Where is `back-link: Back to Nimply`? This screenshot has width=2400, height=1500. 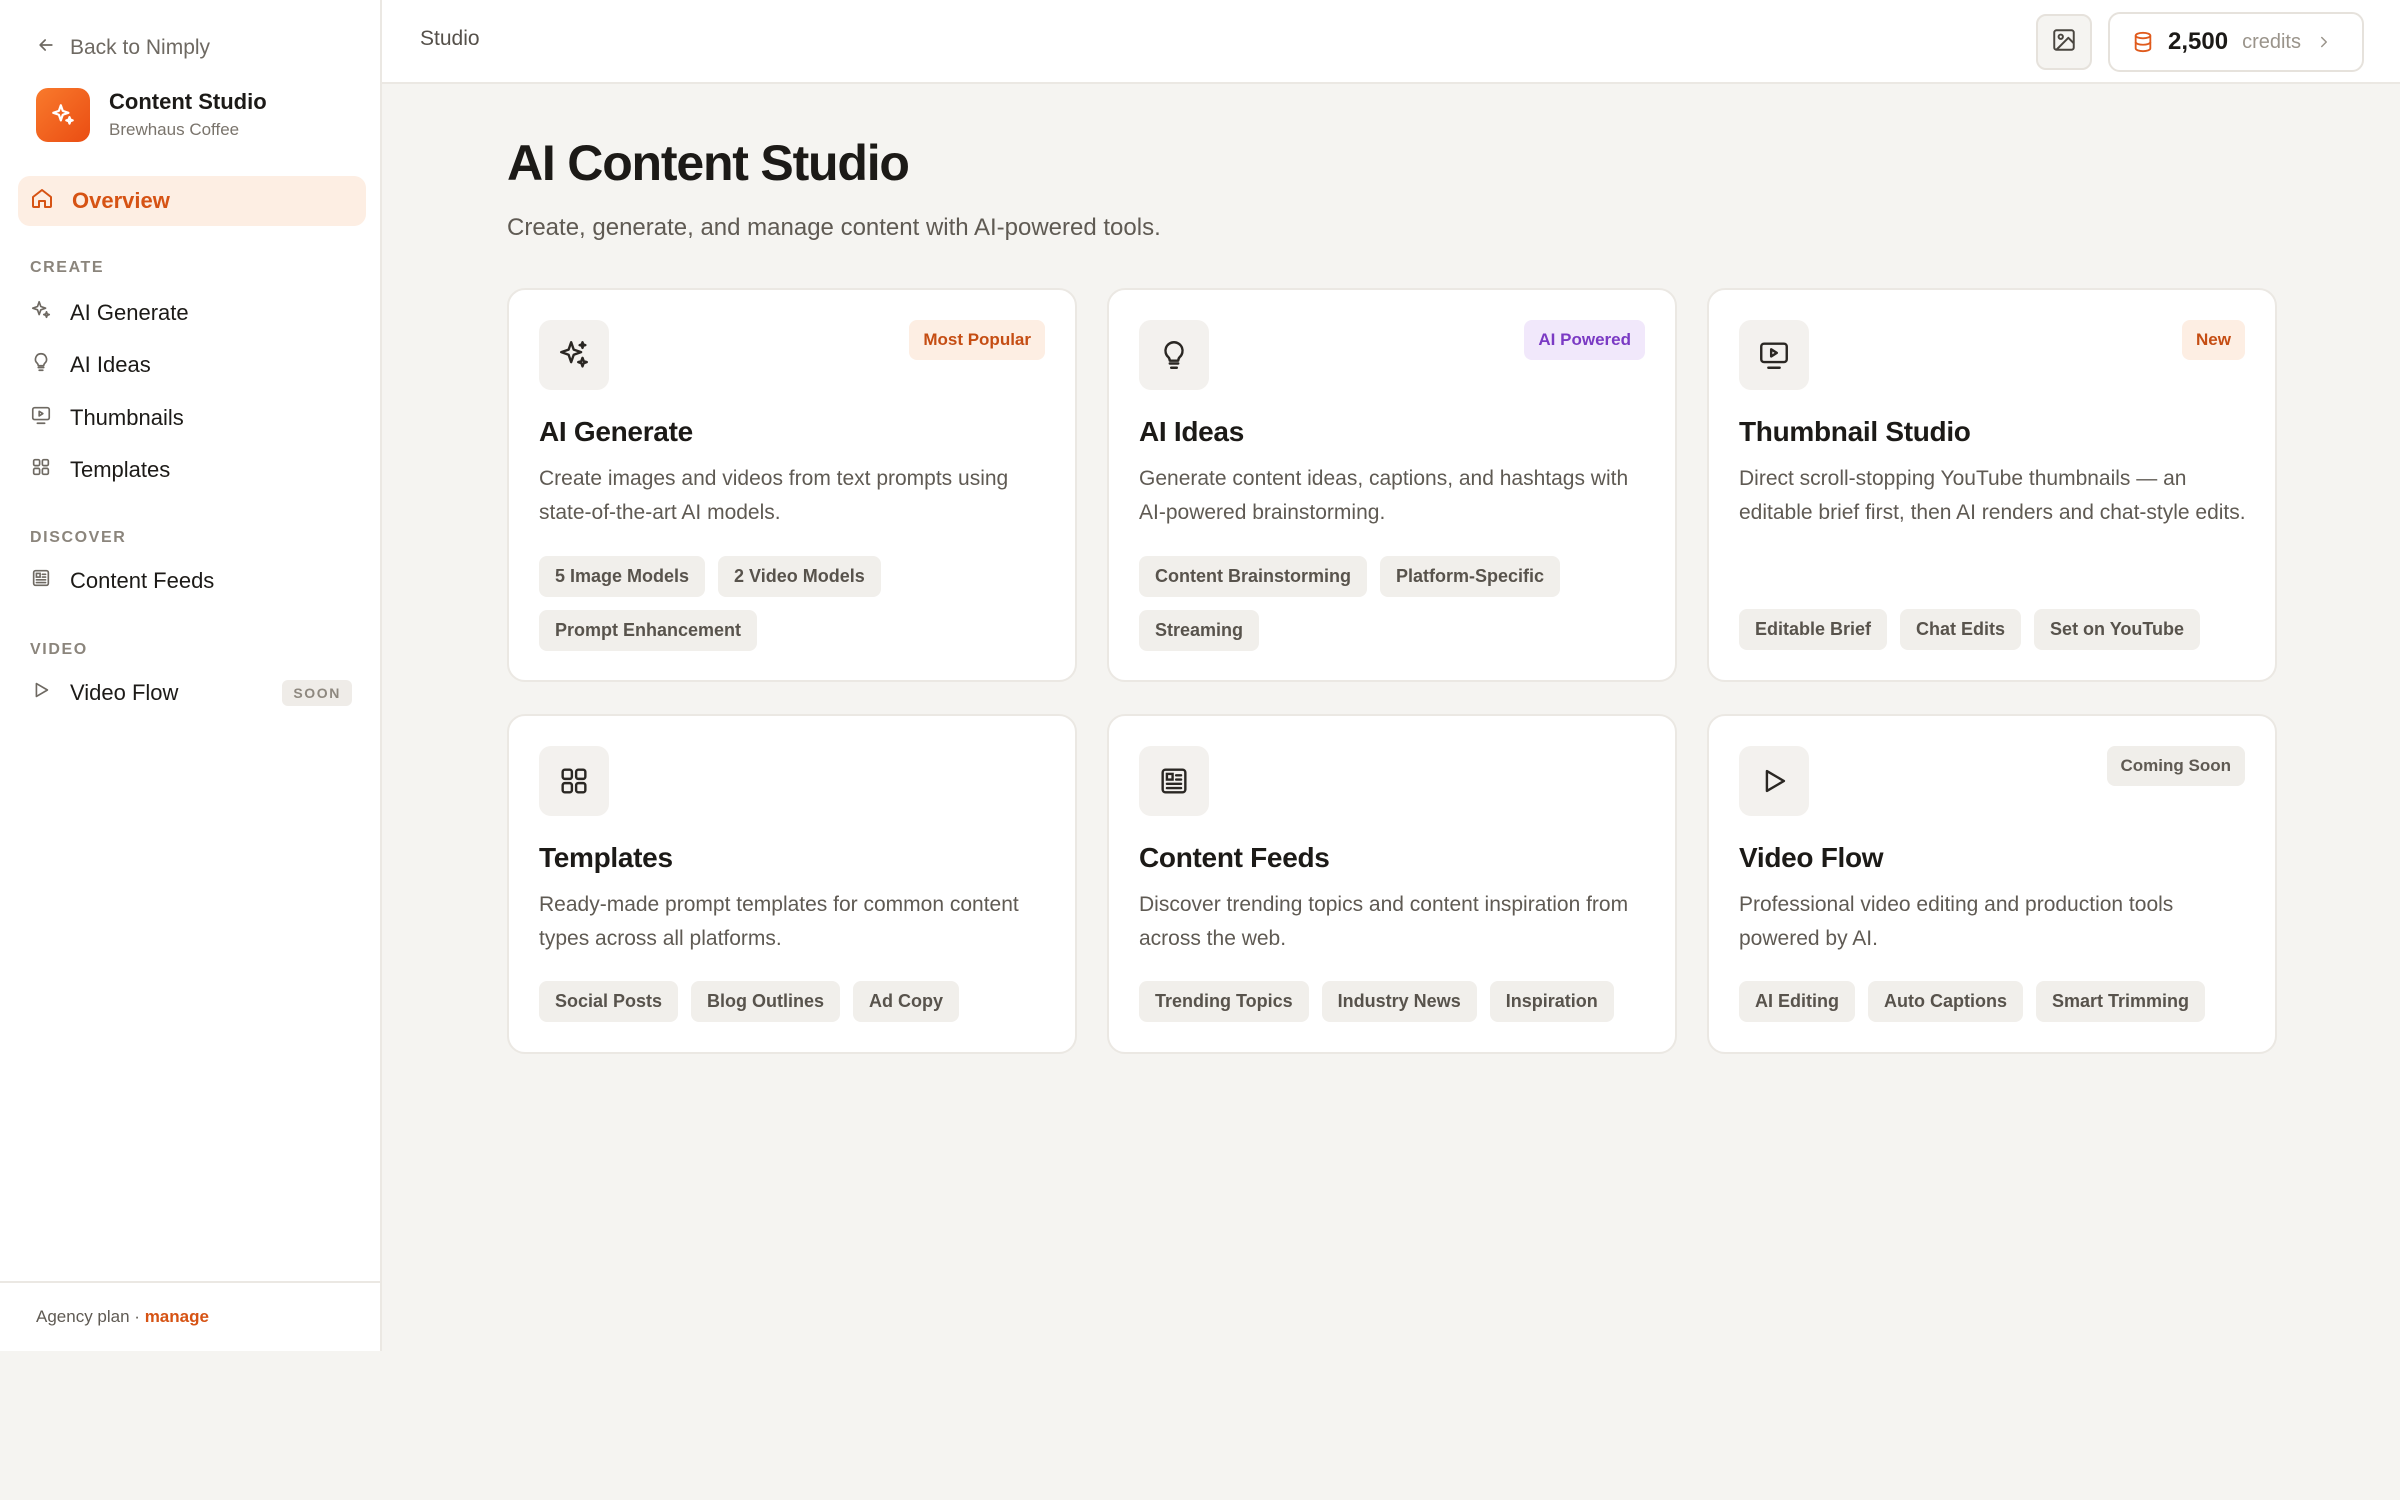 back-link: Back to Nimply is located at coordinates (123, 48).